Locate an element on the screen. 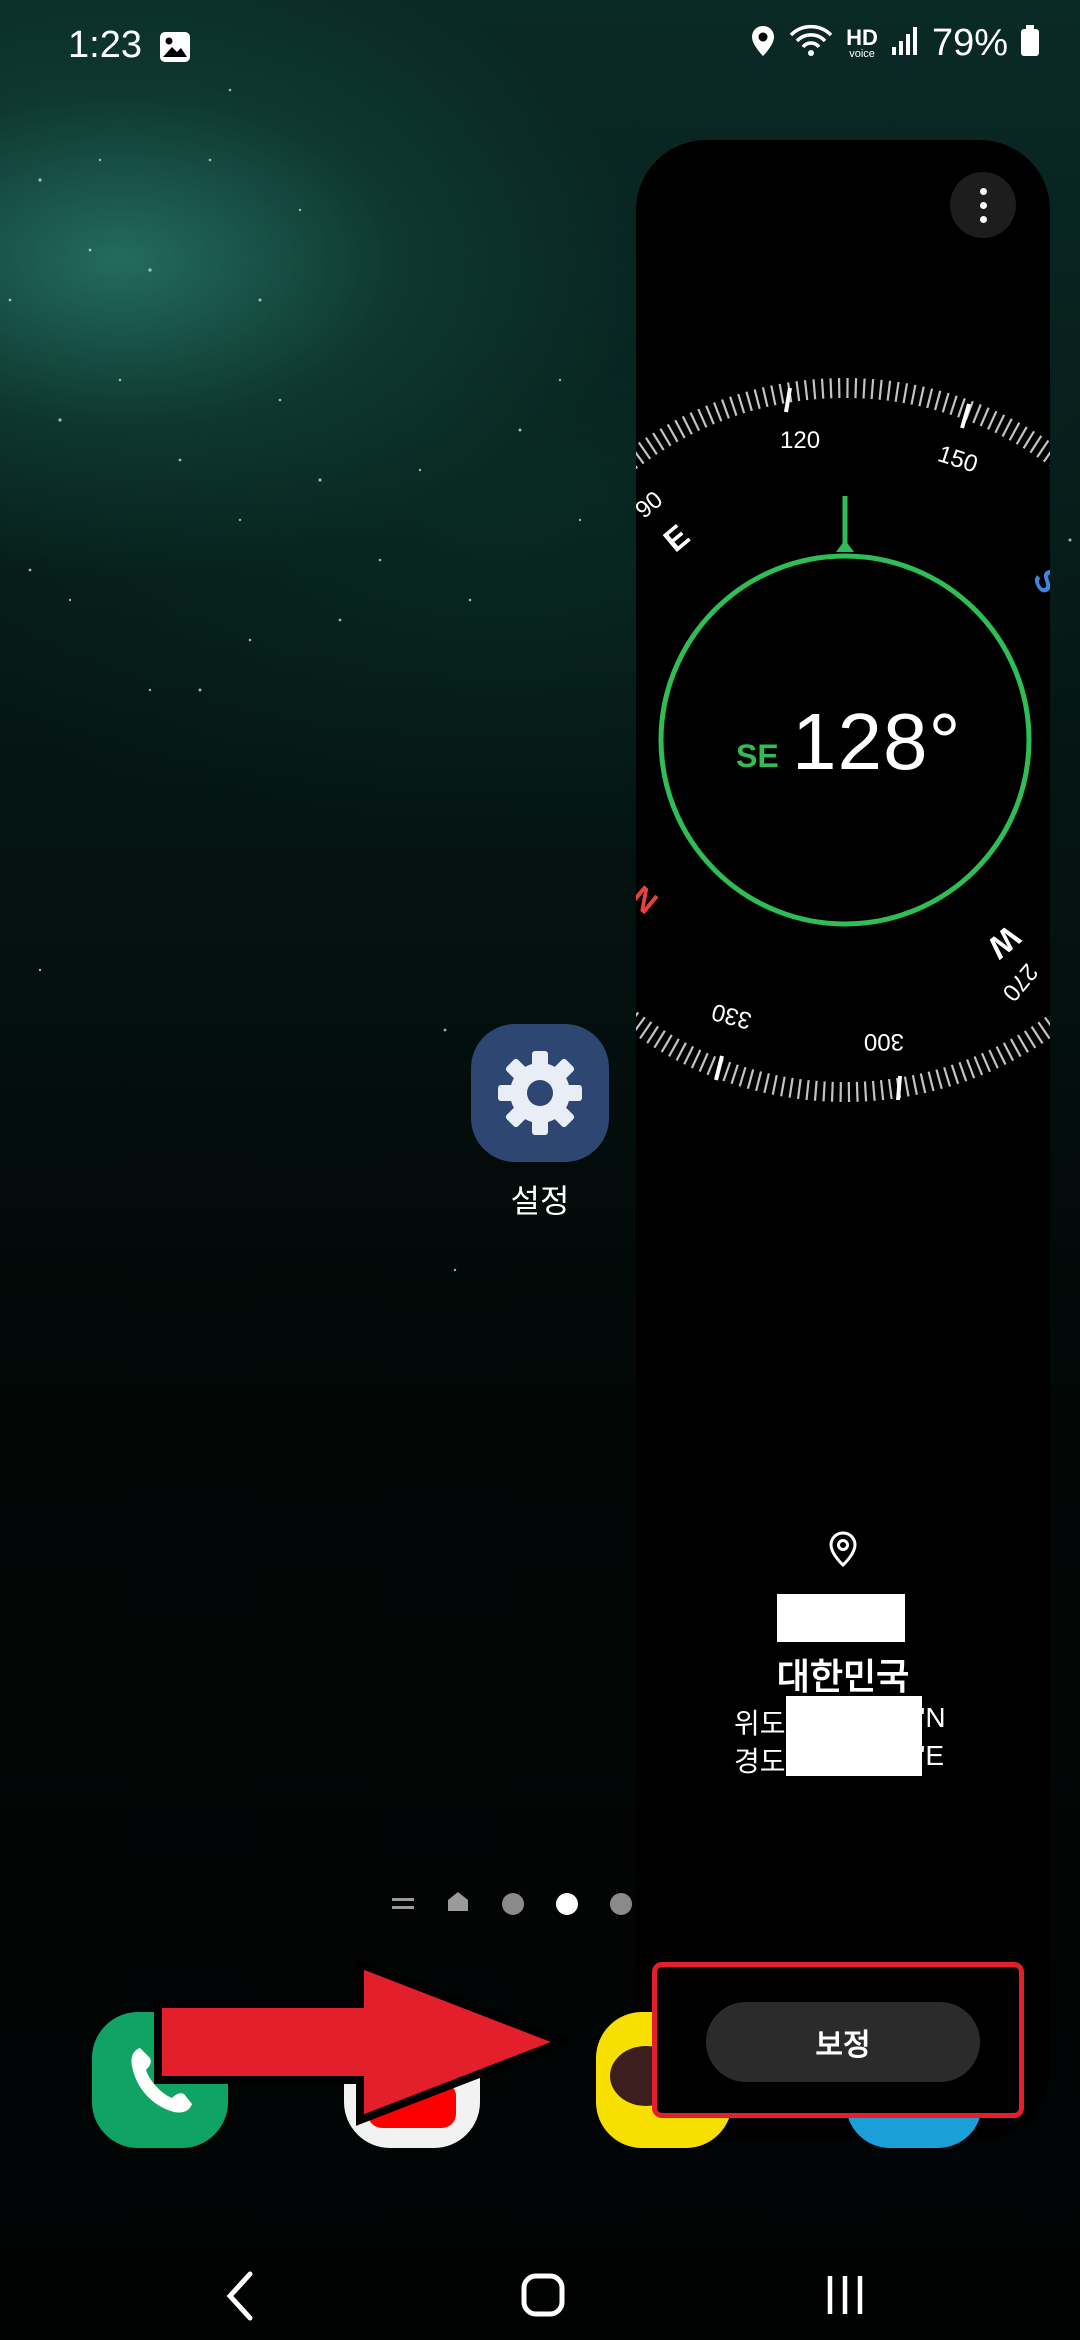 The height and width of the screenshot is (2340, 1080). redacted-city is located at coordinates (841, 1618).